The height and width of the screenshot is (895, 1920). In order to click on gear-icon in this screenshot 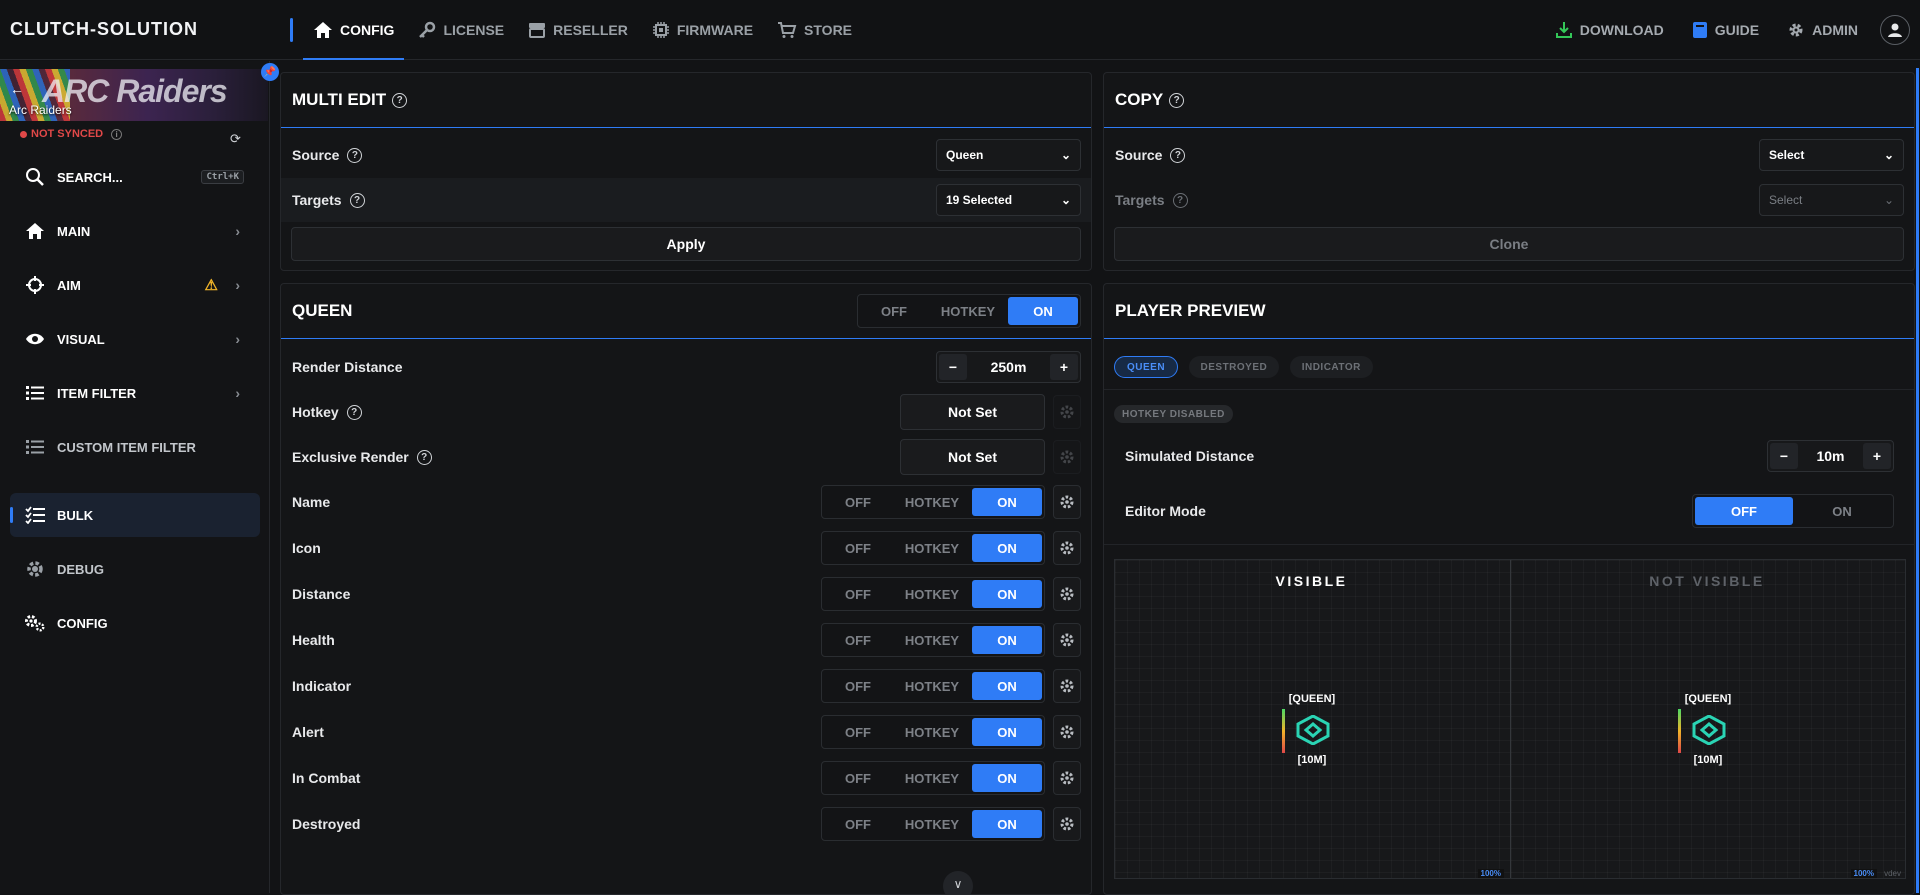, I will do `click(1067, 412)`.